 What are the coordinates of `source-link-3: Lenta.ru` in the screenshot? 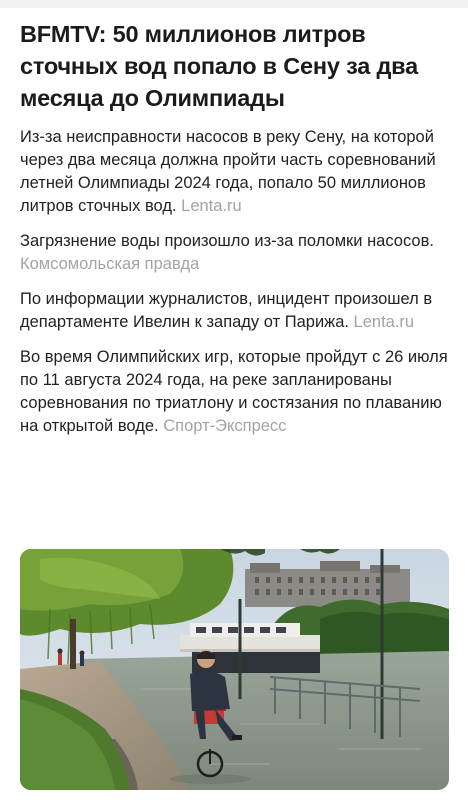 It's located at (384, 322).